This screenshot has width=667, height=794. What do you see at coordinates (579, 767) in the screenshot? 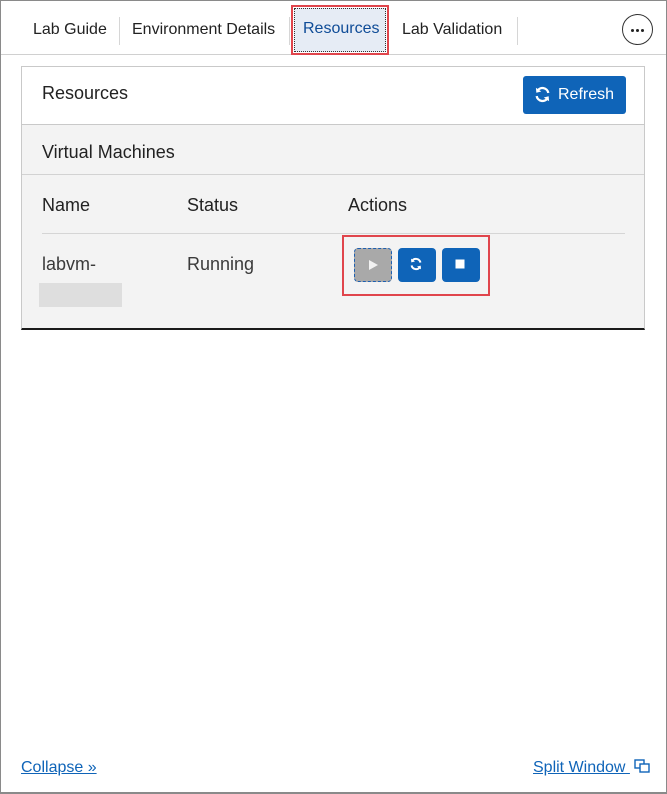
I see `split-window-label: Split Window` at bounding box center [579, 767].